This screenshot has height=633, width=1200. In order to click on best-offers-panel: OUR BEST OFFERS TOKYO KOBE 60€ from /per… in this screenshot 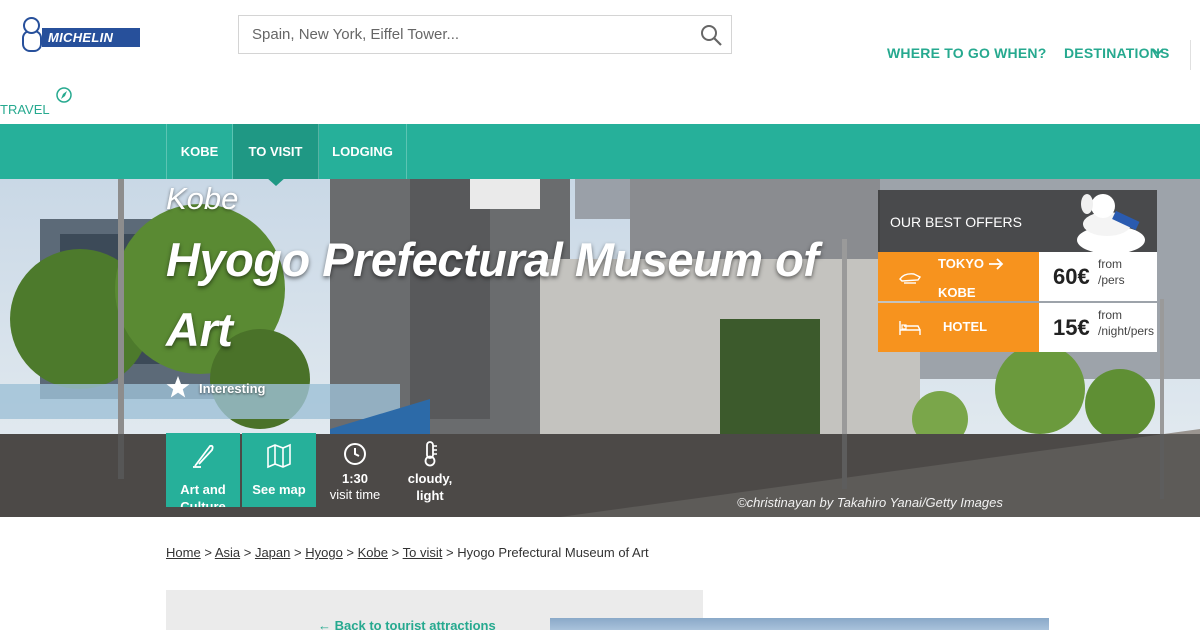, I will do `click(1017, 277)`.